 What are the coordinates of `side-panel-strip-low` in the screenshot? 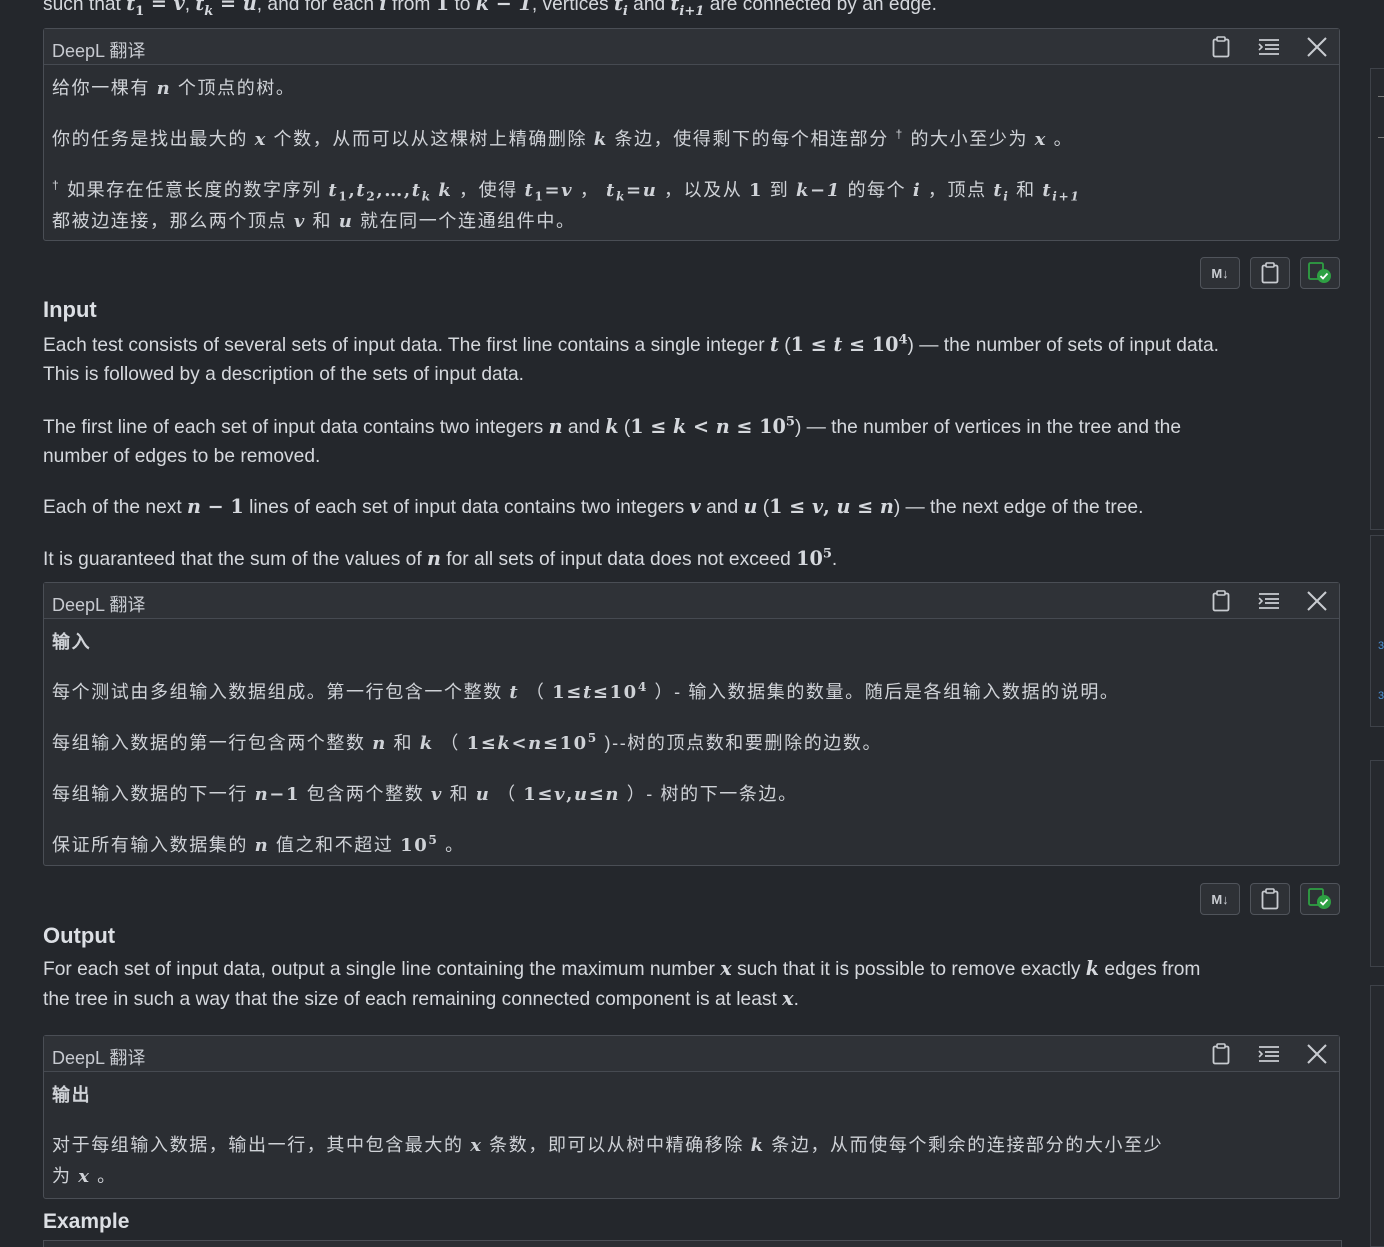 It's located at (1377, 863).